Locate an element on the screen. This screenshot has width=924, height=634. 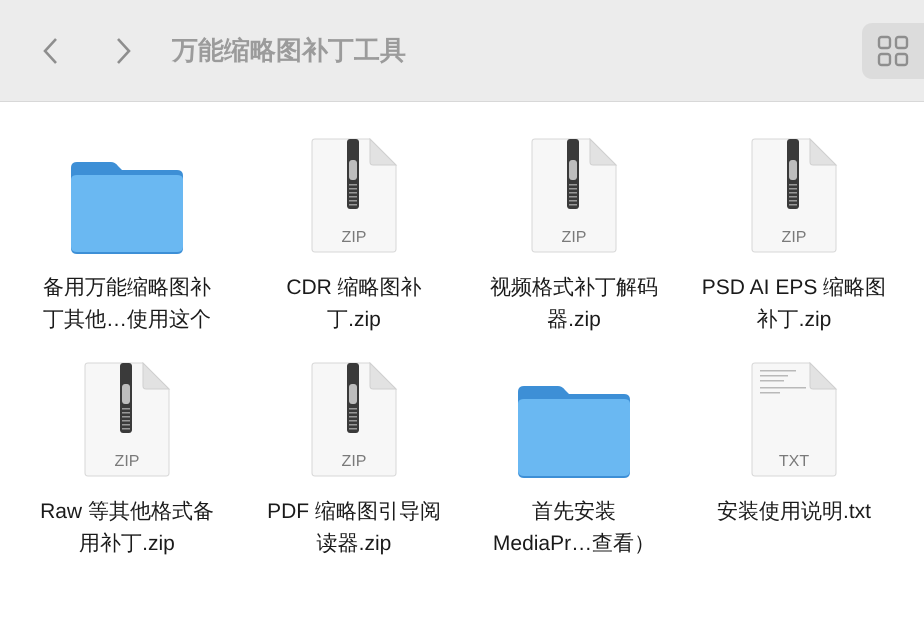
file-item: TXT 安装使用说明.txt is located at coordinates (794, 459).